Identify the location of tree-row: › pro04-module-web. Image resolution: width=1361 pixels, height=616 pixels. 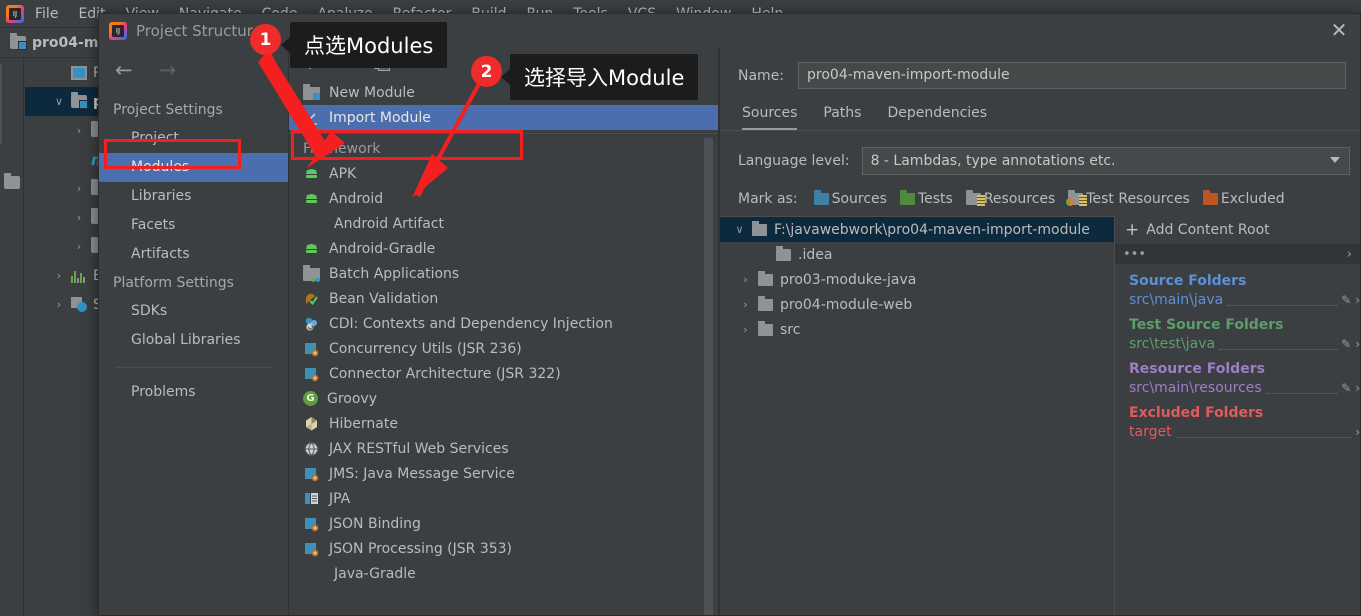
(917, 304).